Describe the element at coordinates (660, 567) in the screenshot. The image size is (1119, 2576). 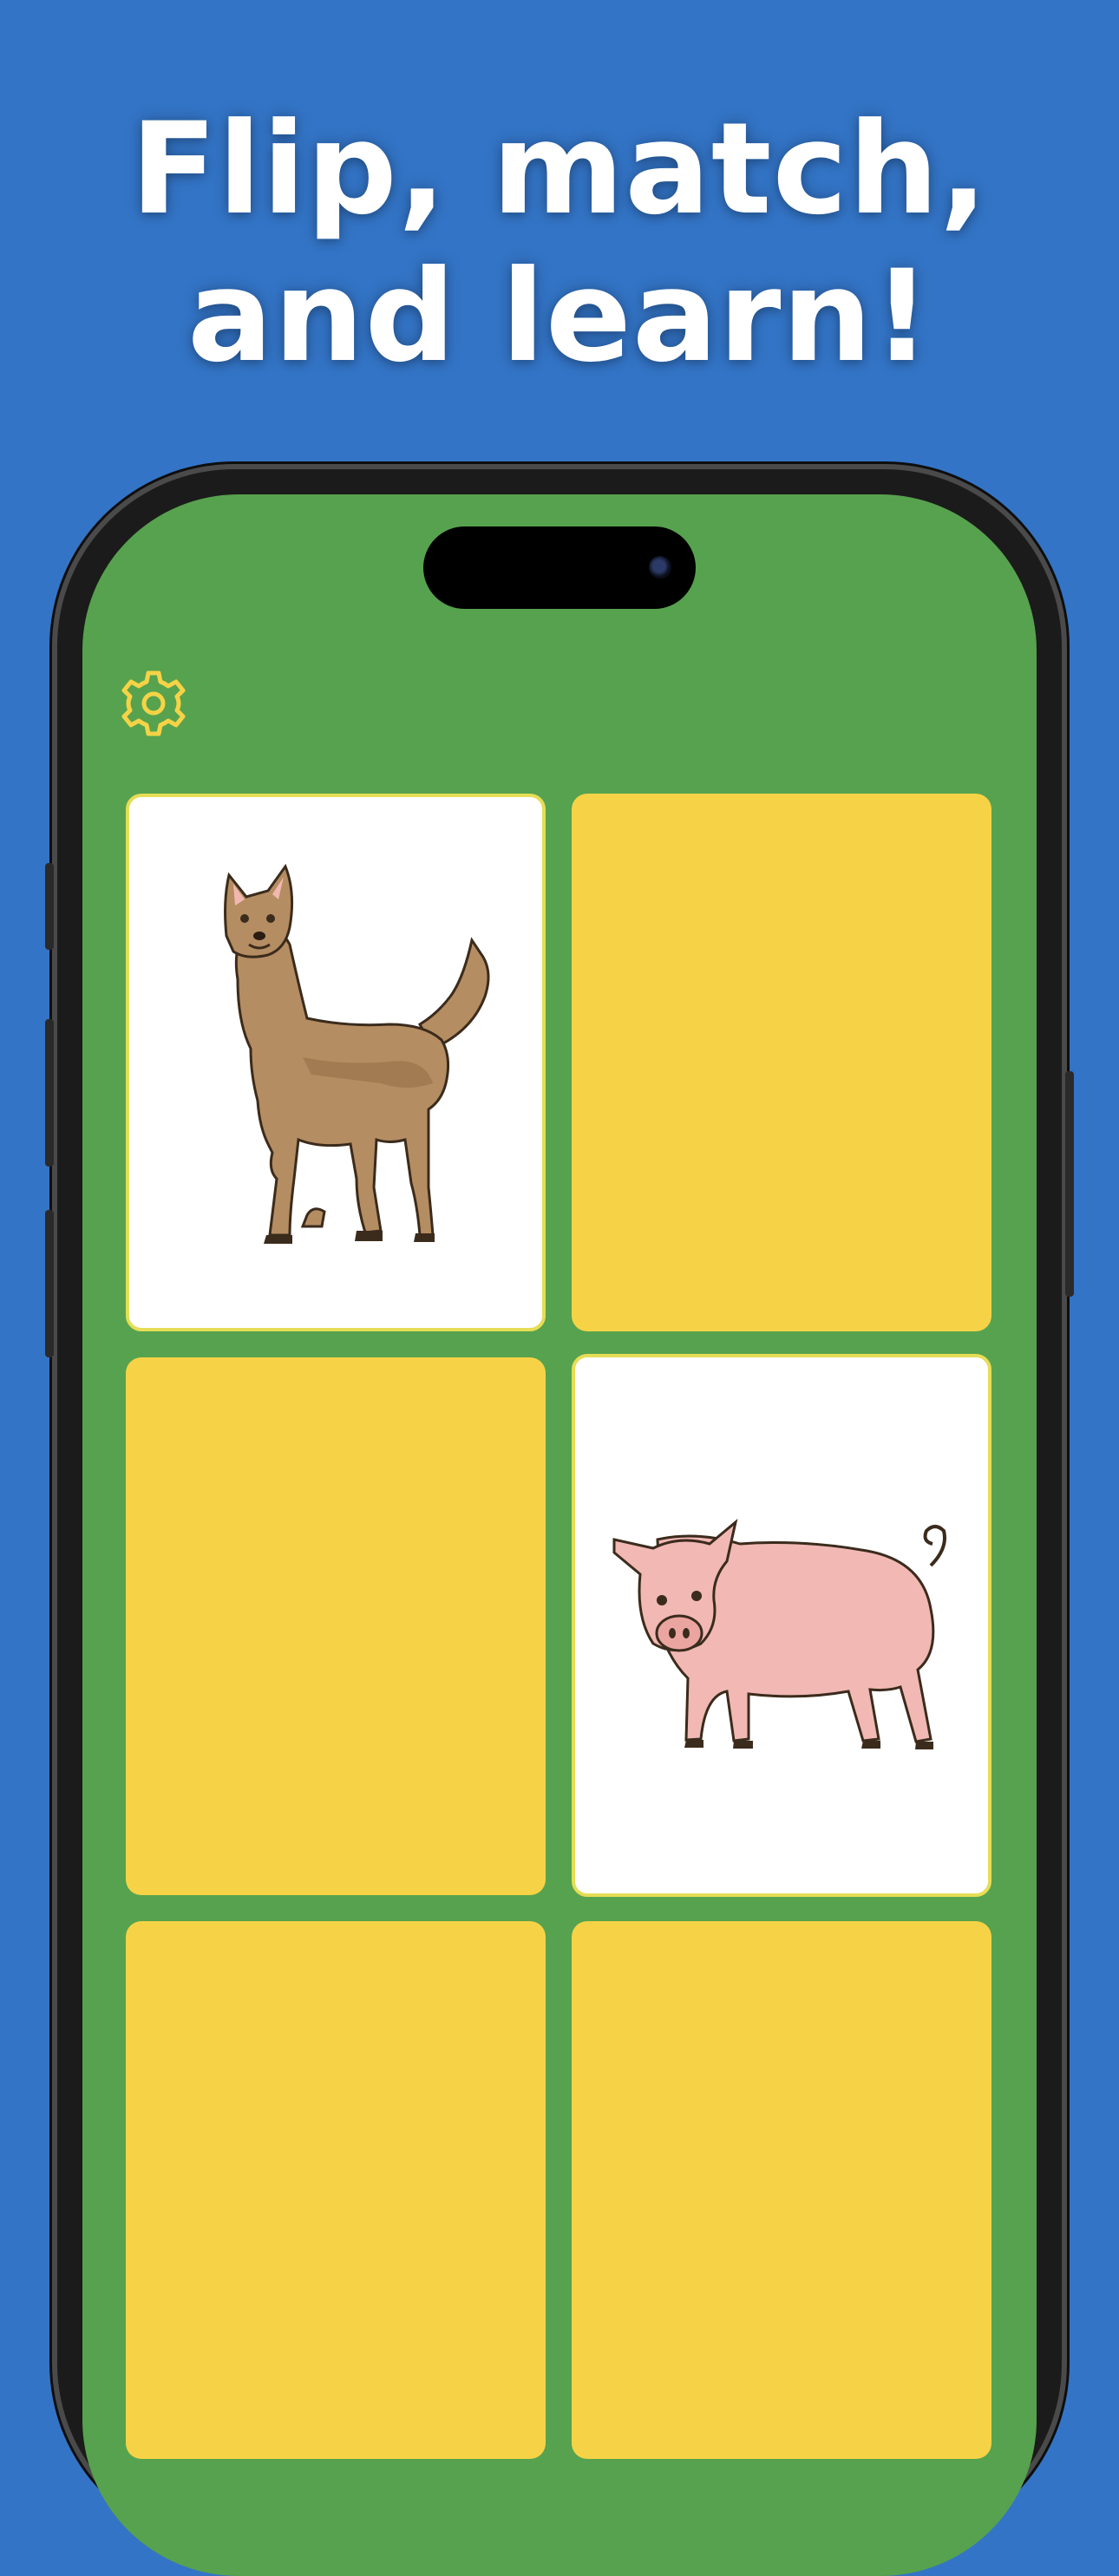
I see `camera-icon` at that location.